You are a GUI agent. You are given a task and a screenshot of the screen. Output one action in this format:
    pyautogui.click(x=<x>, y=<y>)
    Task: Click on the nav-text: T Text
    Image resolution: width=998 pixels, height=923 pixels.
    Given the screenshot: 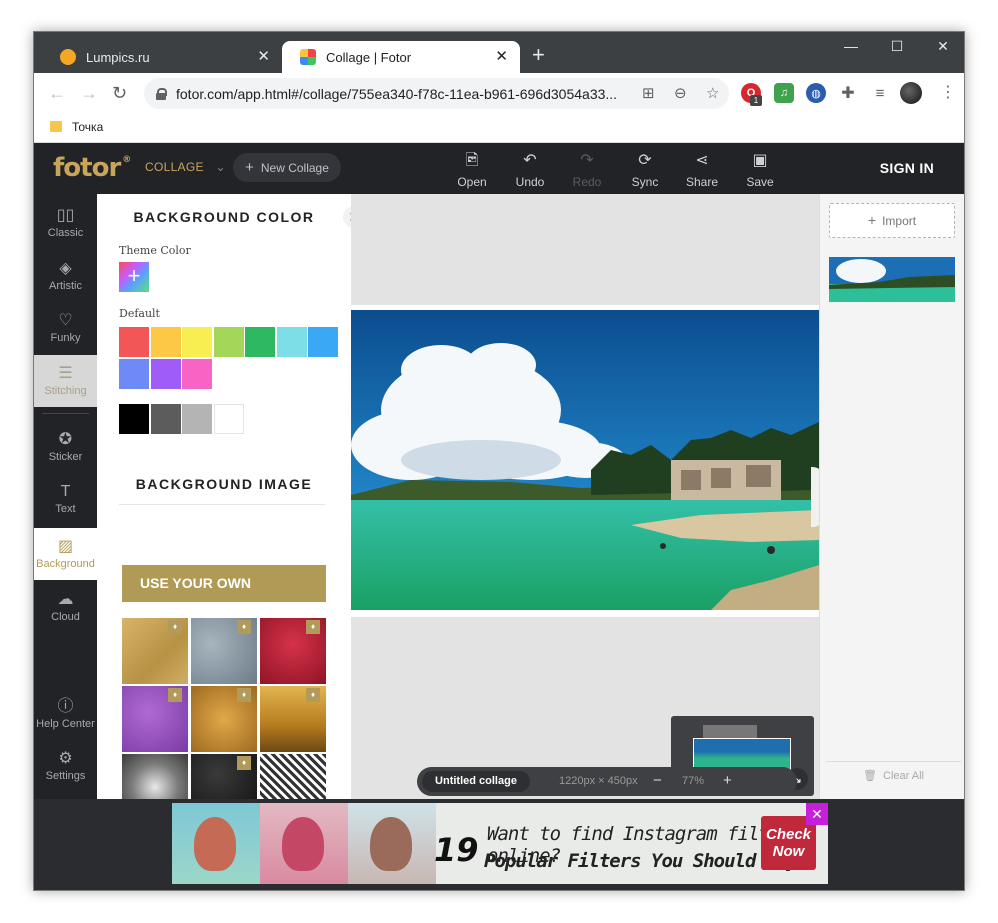 What is the action you would take?
    pyautogui.click(x=65, y=499)
    